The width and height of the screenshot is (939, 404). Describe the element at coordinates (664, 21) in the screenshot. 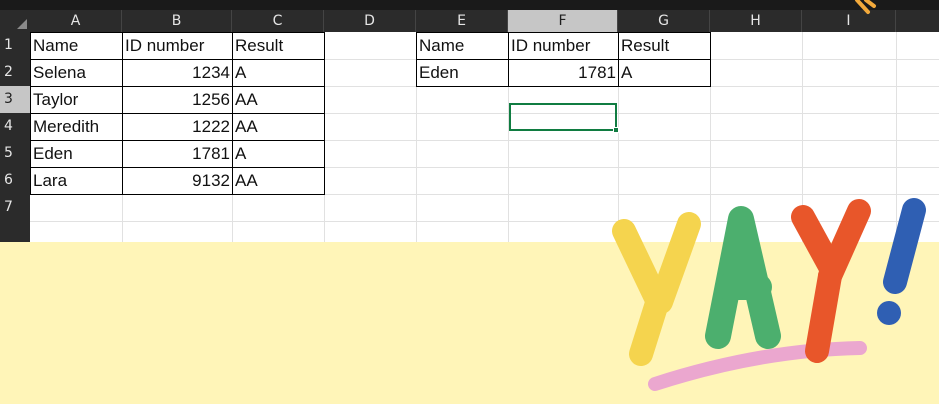

I see `column-header-g: G` at that location.